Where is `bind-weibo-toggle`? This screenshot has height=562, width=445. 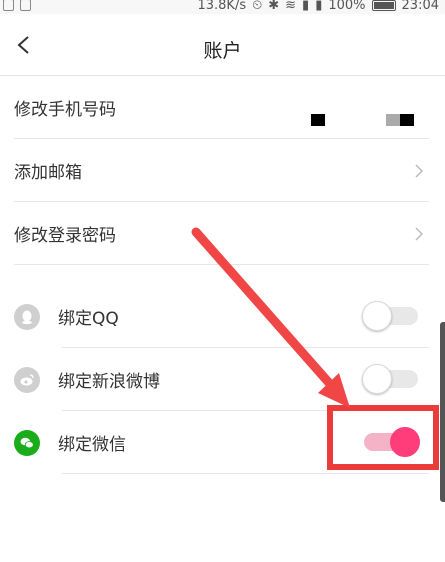 bind-weibo-toggle is located at coordinates (391, 379).